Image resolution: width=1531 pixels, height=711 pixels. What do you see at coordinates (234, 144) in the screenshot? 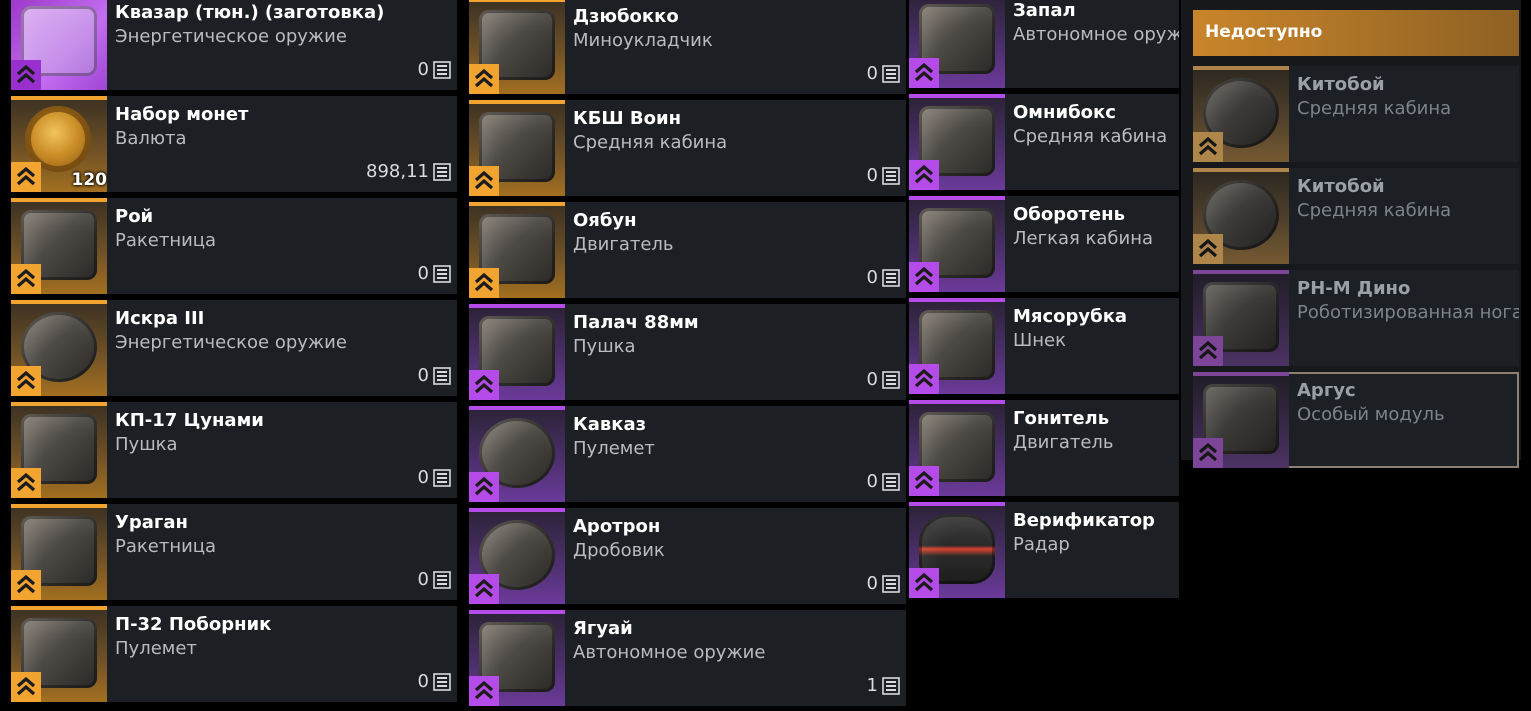
I see `item-card: 120 Набор монет Валюта 898,11` at bounding box center [234, 144].